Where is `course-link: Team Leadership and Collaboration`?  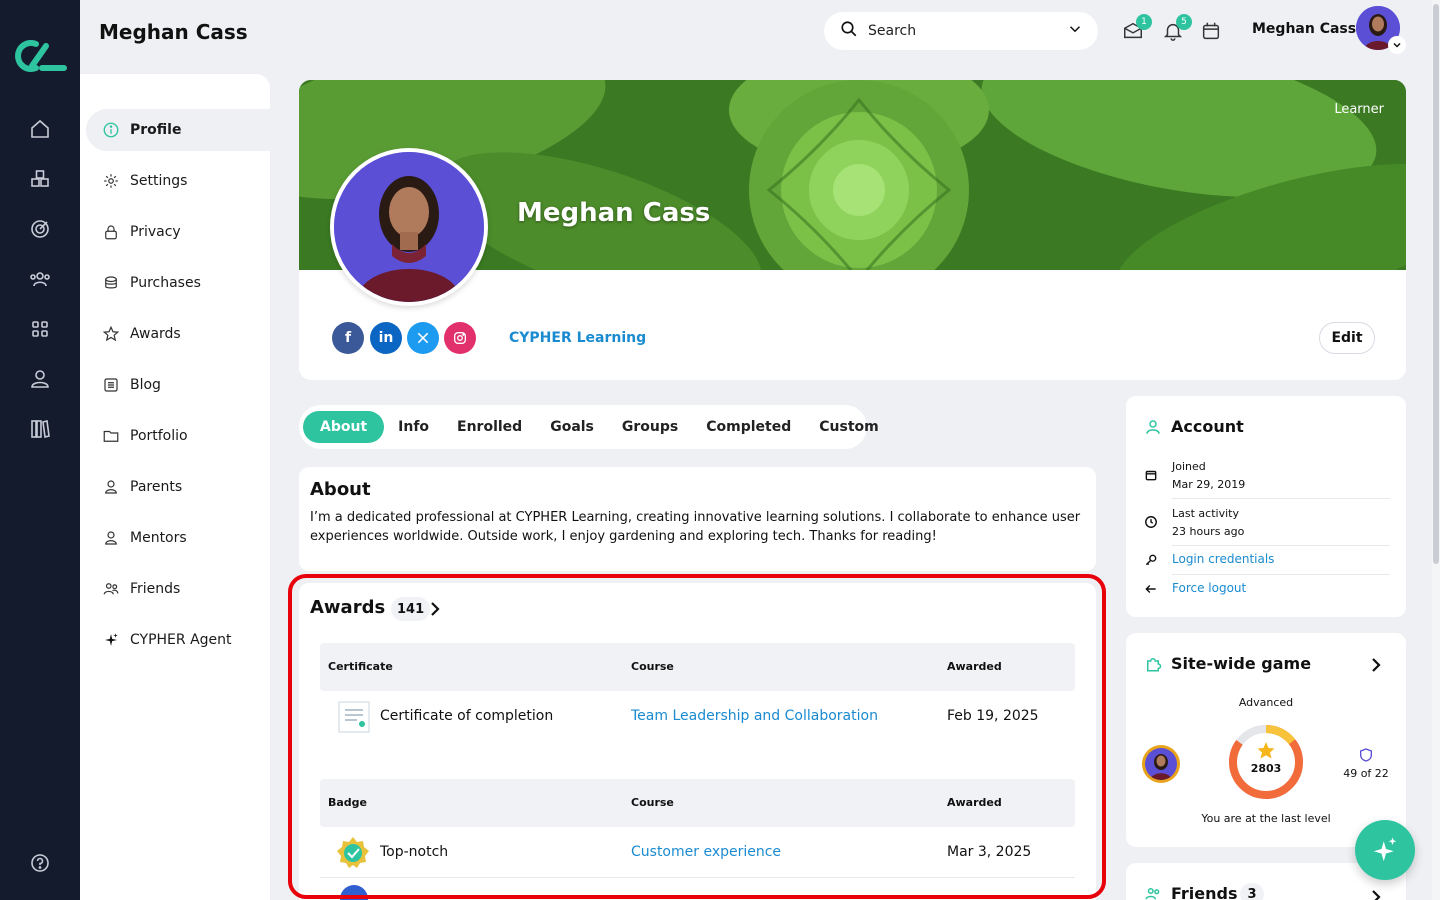
course-link: Team Leadership and Collaboration is located at coordinates (754, 716).